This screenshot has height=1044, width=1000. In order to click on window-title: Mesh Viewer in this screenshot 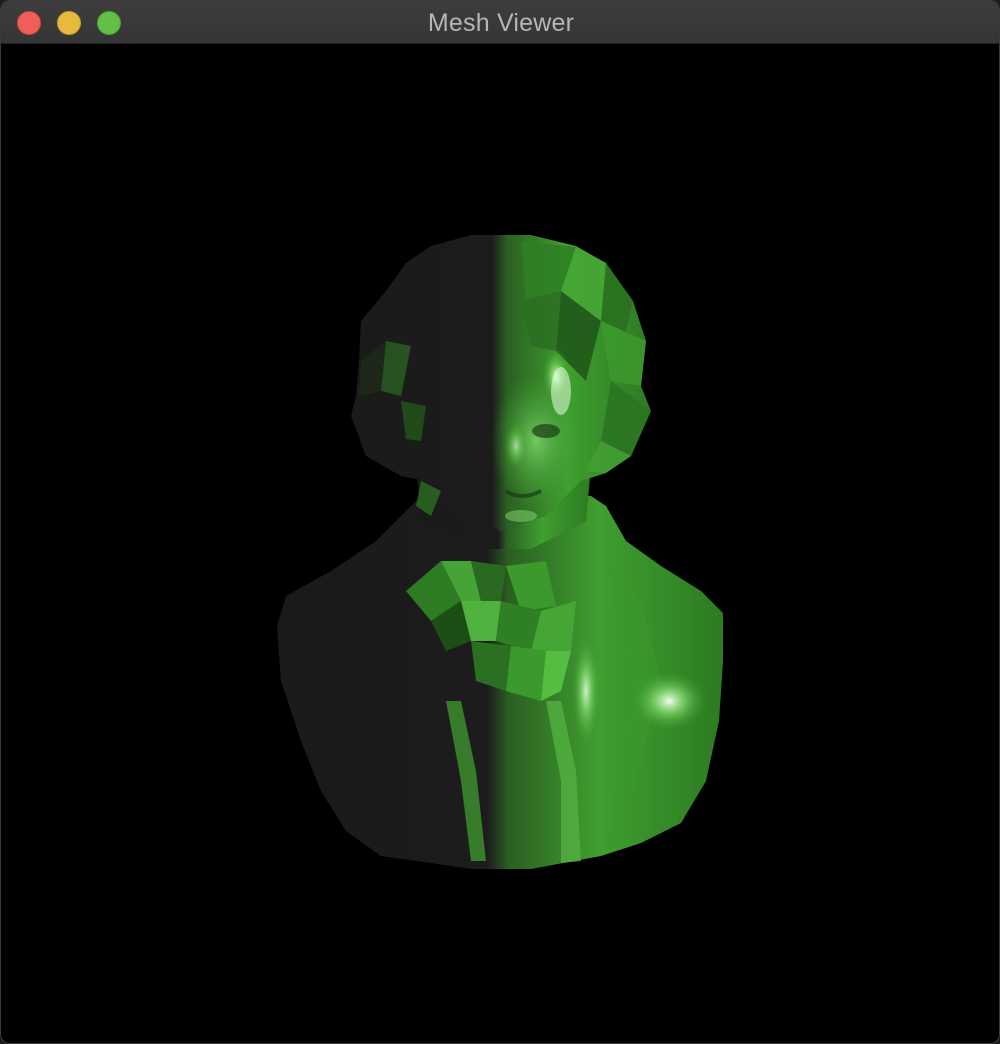, I will do `click(501, 23)`.